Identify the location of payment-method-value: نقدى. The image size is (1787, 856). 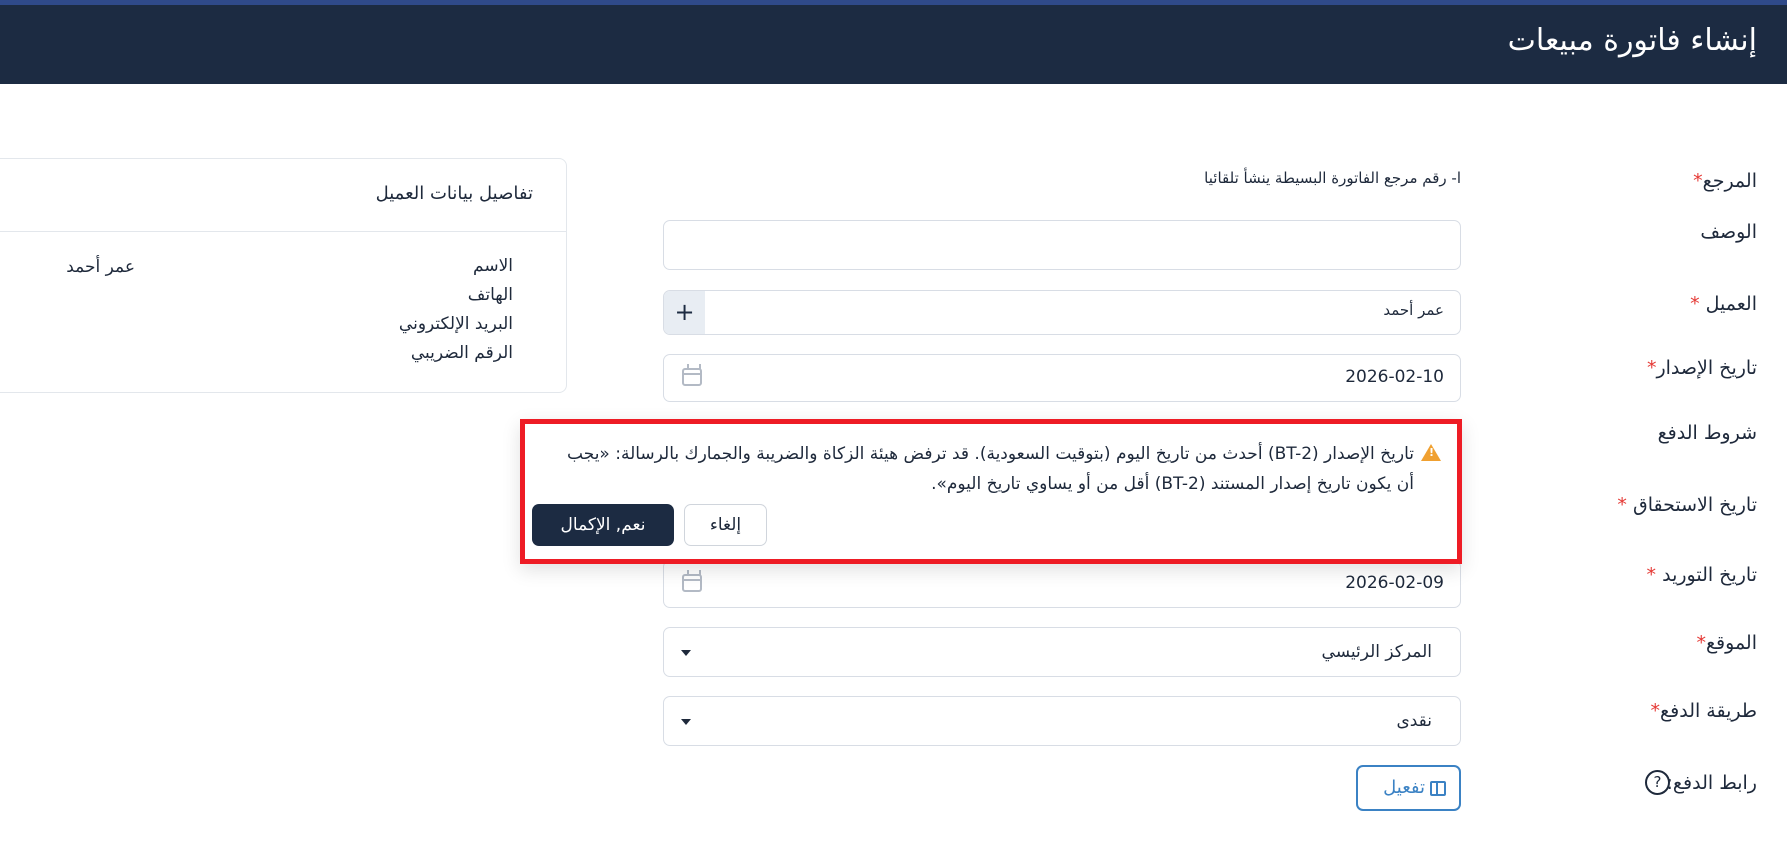
(1414, 721).